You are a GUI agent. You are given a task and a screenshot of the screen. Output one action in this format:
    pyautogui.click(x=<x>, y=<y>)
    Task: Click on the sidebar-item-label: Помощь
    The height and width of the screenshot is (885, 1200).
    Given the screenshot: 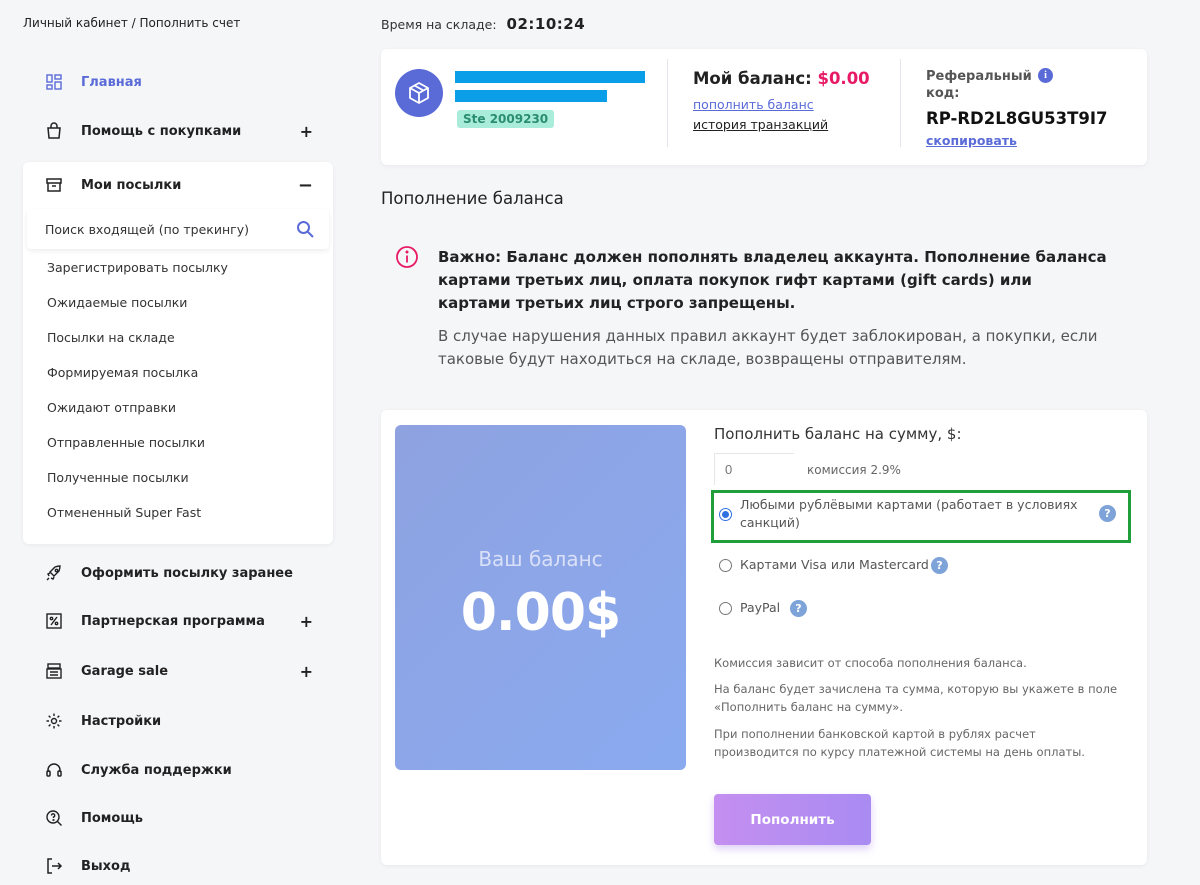 What is the action you would take?
    pyautogui.click(x=112, y=818)
    